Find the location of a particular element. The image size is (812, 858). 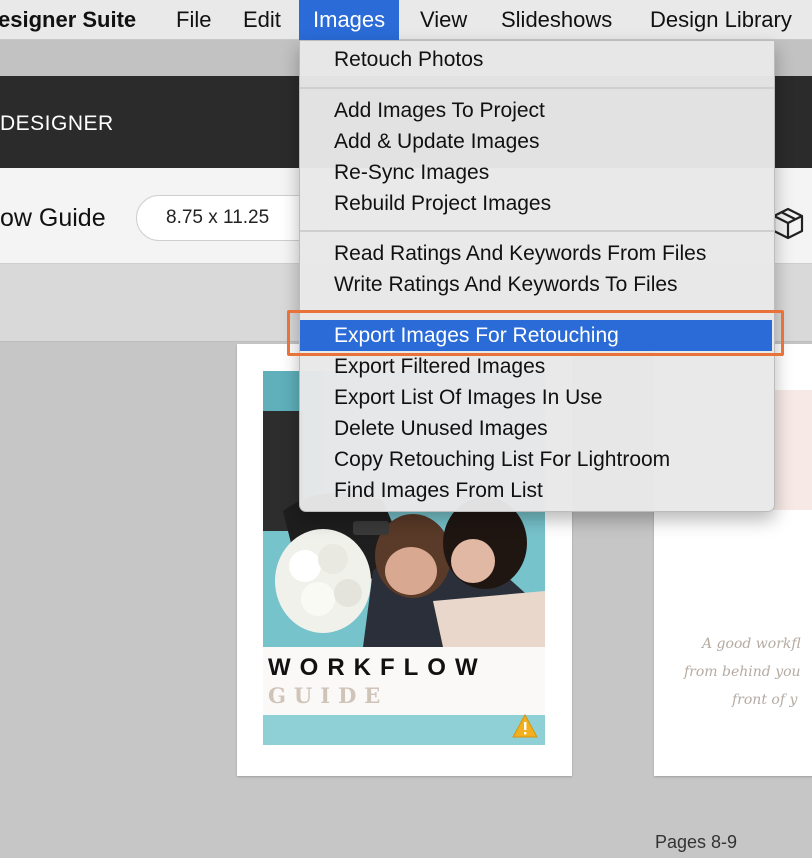

menu-item-retouch-photos: Retouch Photos is located at coordinates (536, 59).